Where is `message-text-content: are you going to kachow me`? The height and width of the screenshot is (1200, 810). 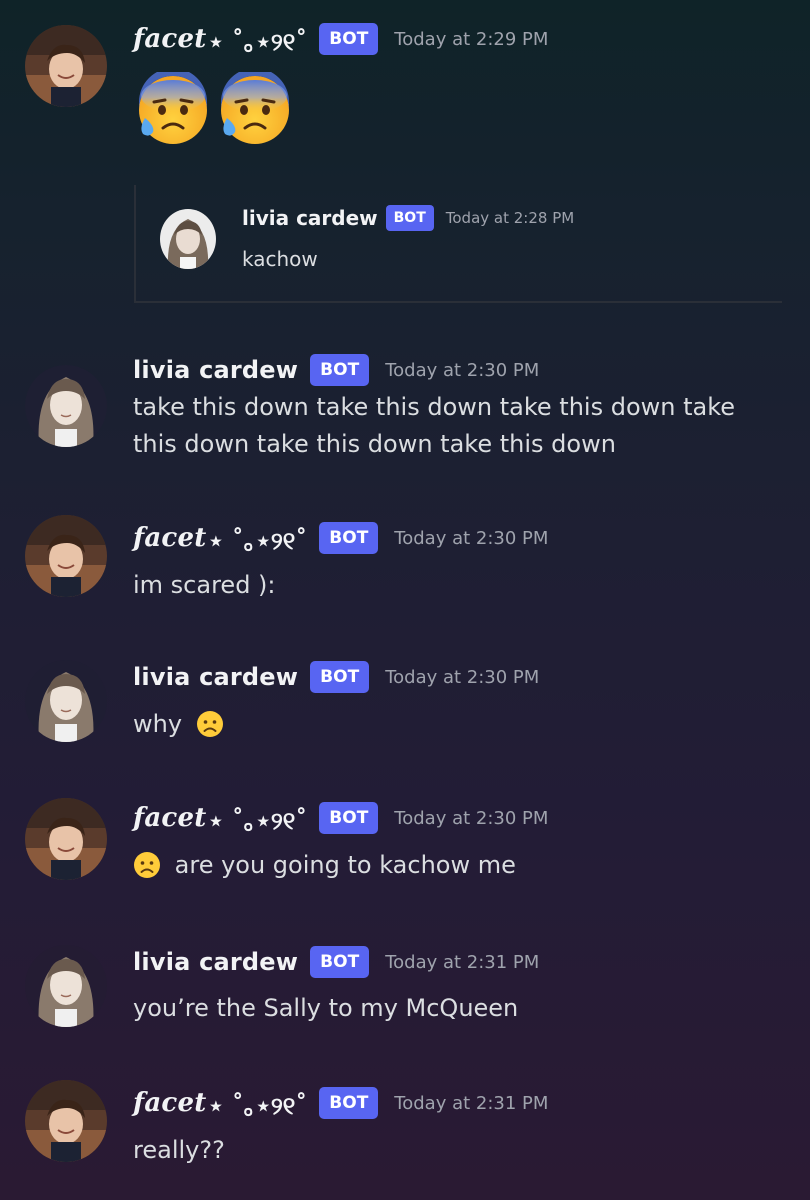 message-text-content: are you going to kachow me is located at coordinates (345, 865).